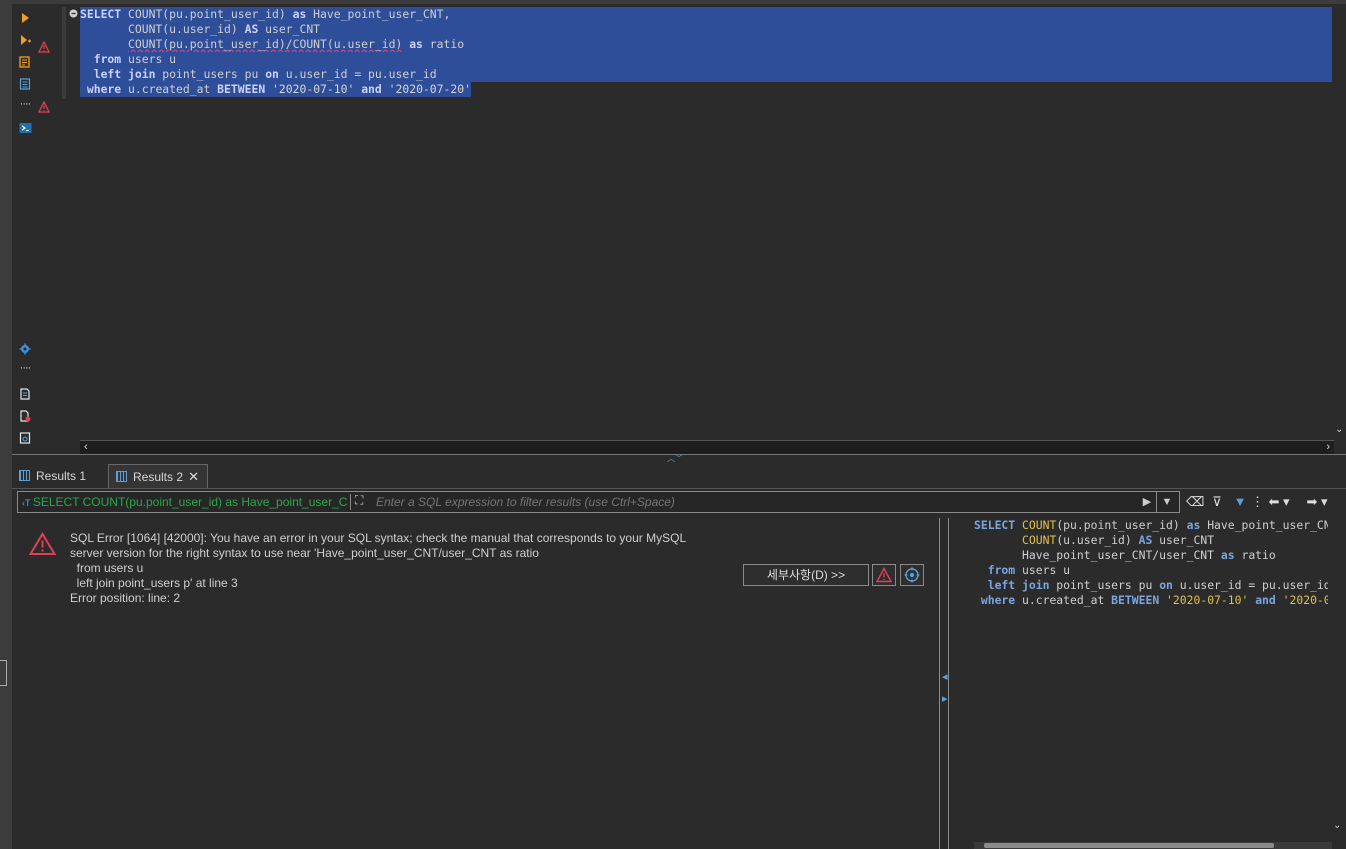 Image resolution: width=1346 pixels, height=849 pixels. Describe the element at coordinates (104, 89) in the screenshot. I see `code-token: where` at that location.